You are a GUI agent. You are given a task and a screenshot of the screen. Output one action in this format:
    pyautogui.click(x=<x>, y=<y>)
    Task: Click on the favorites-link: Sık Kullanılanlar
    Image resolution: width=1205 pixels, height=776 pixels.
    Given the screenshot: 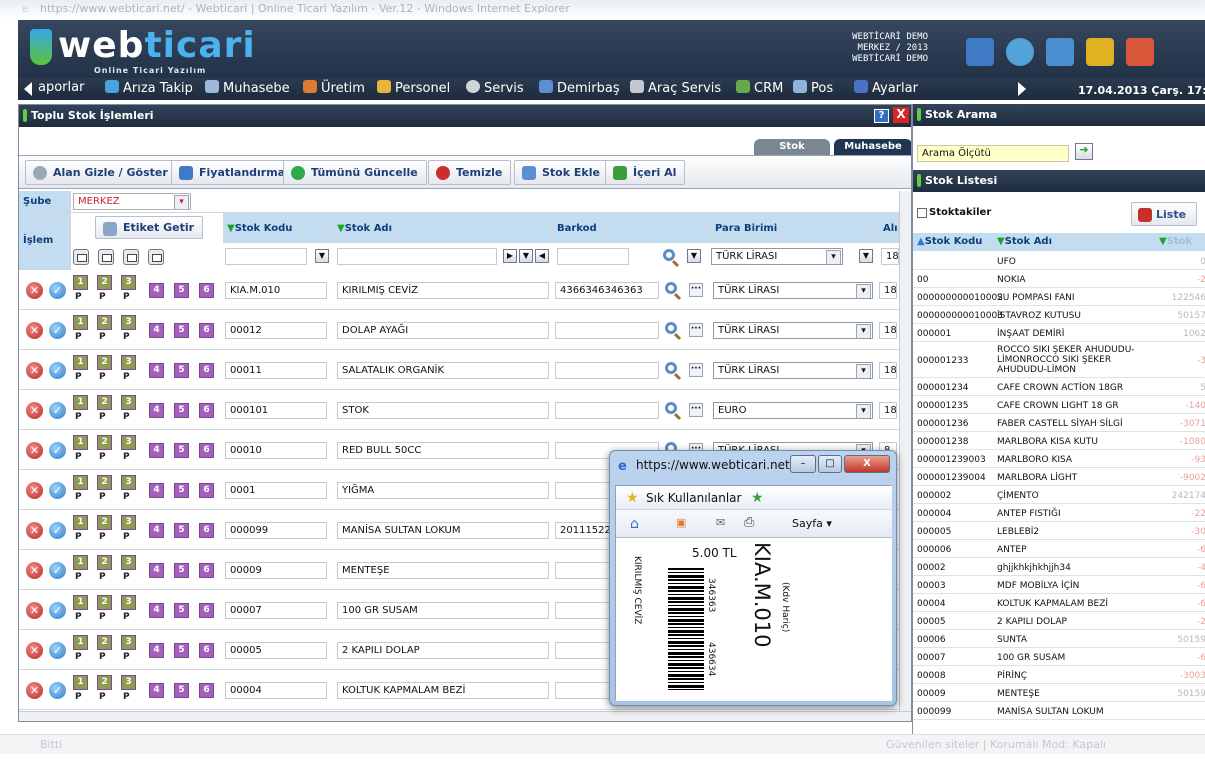 What is the action you would take?
    pyautogui.click(x=693, y=498)
    